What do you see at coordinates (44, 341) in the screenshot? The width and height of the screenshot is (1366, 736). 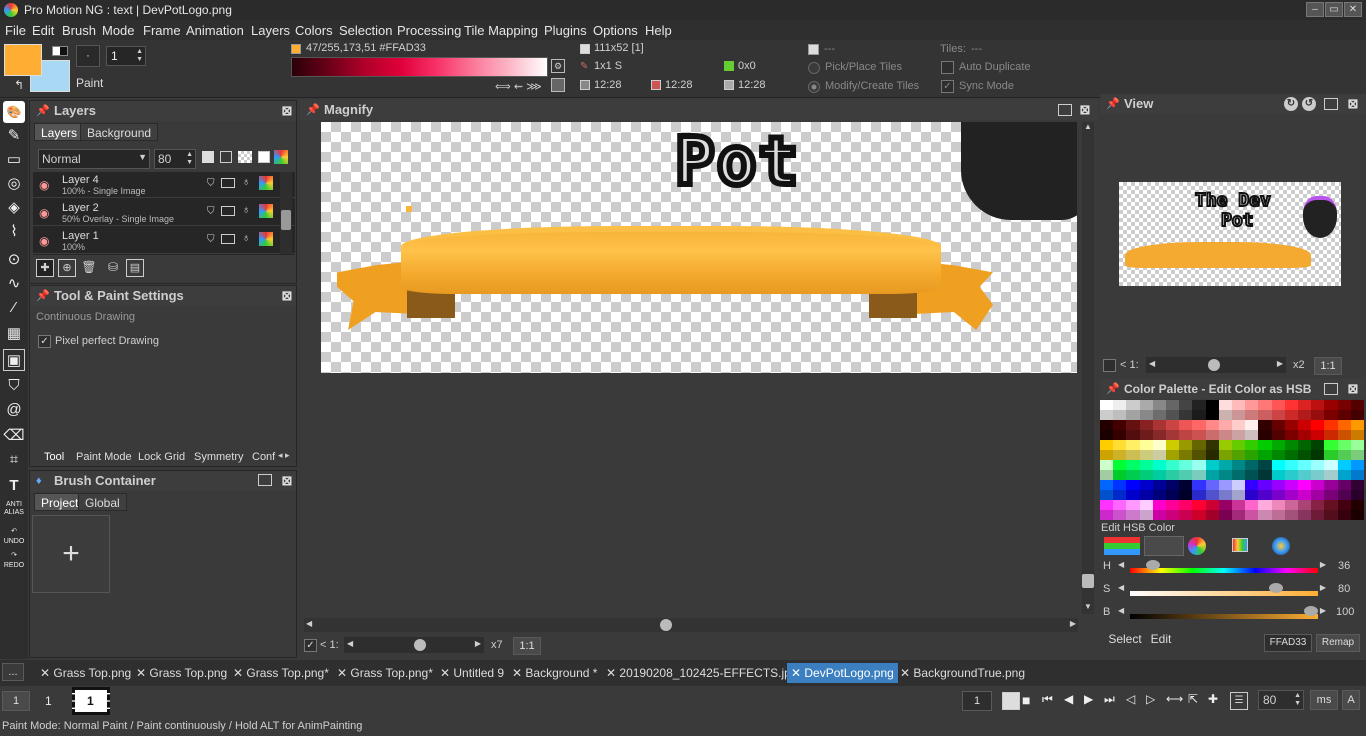 I see `pixel-perfect-checkbox: ✓` at bounding box center [44, 341].